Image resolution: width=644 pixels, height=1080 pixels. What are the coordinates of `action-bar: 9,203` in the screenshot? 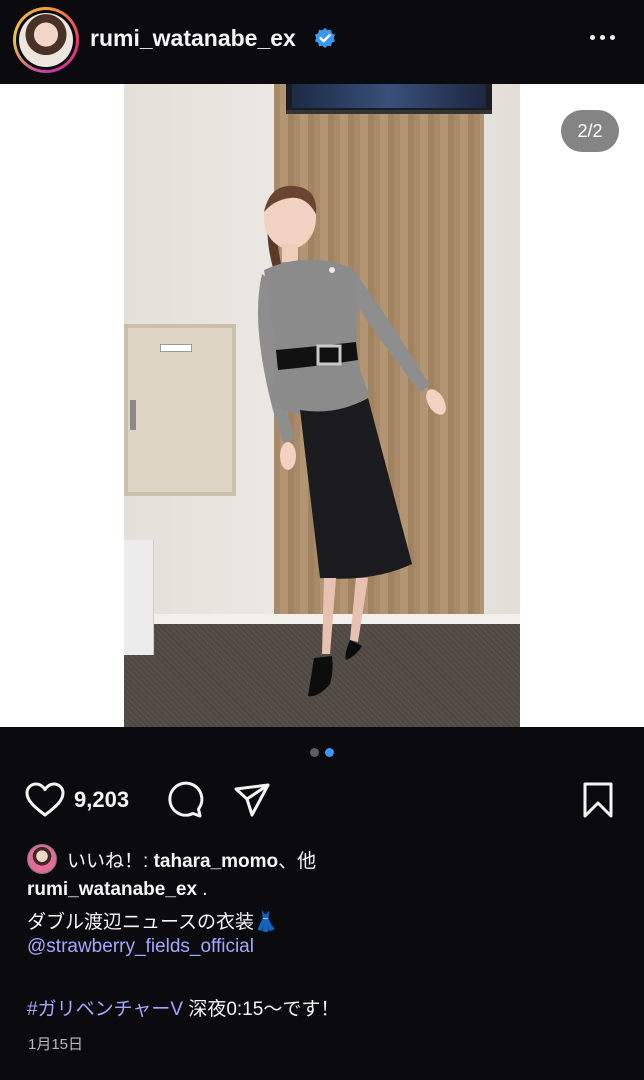 It's located at (322, 800).